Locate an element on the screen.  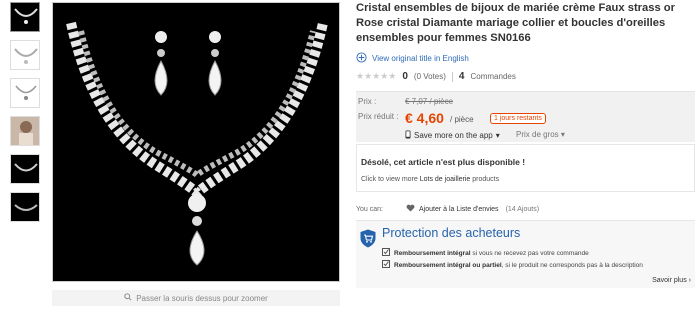
magnifier-icon is located at coordinates (128, 298).